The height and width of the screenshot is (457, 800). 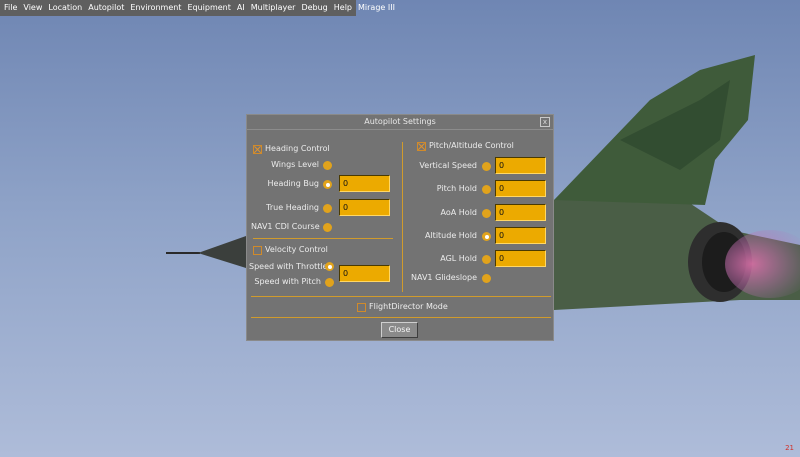 I want to click on true-heading-label: True Heading, so click(x=292, y=207).